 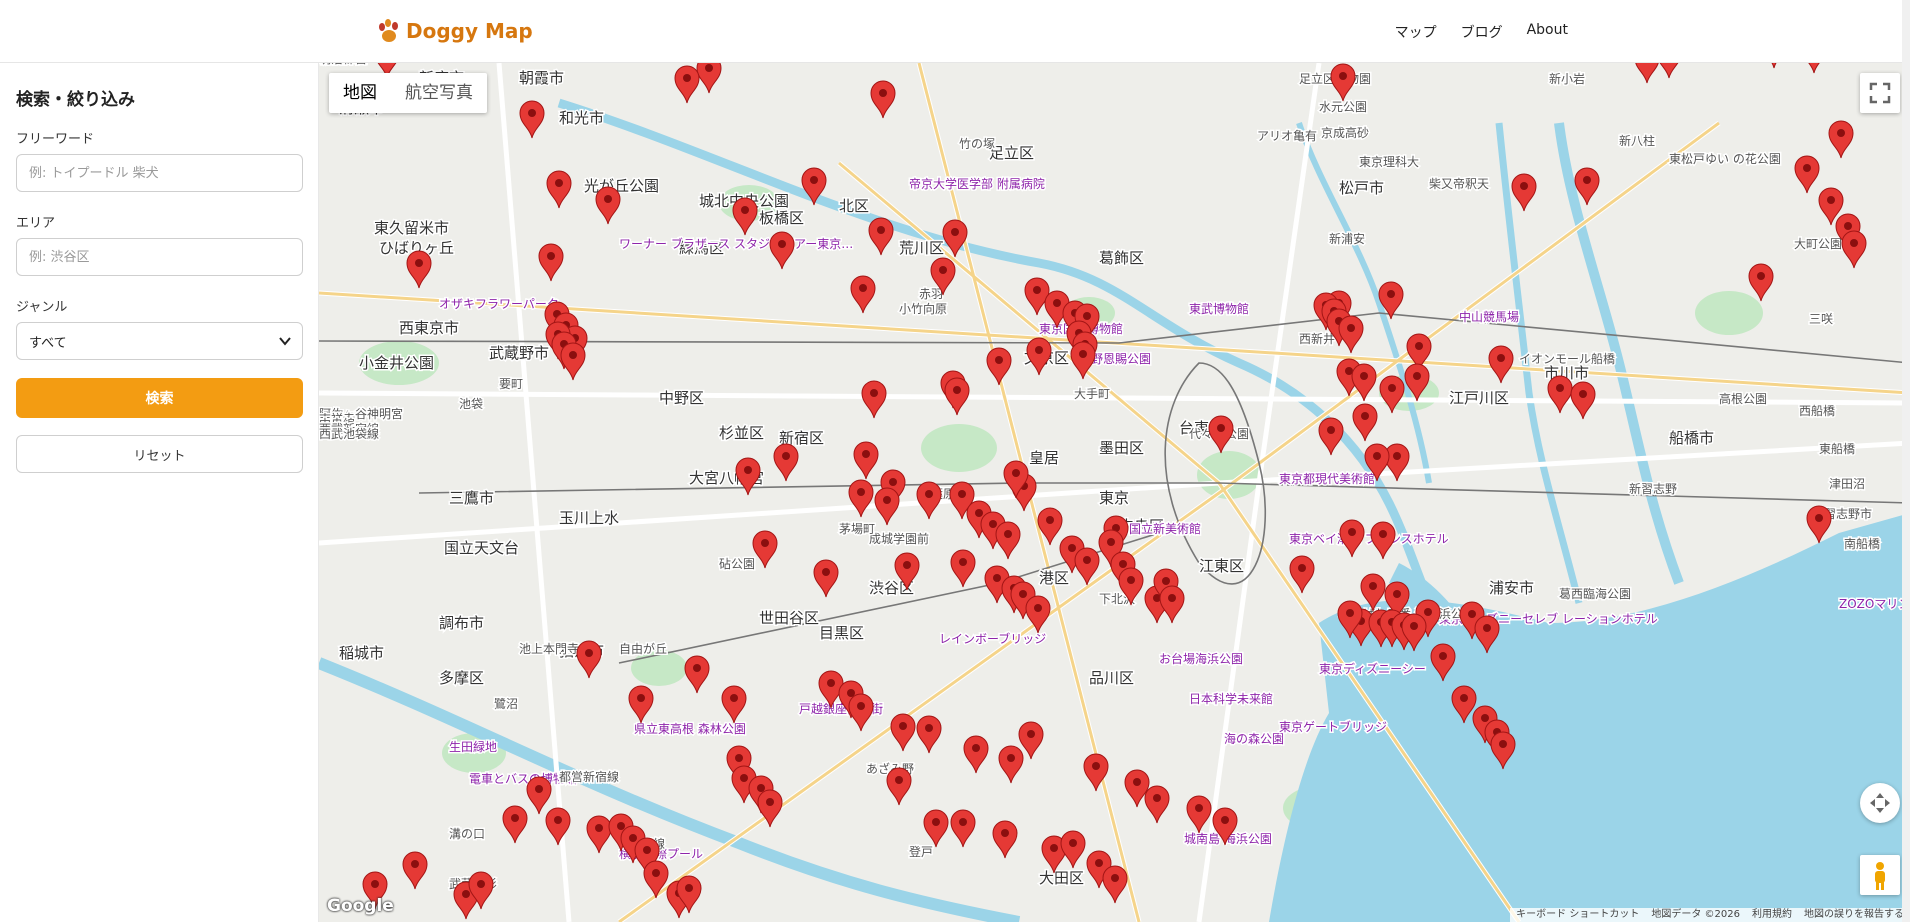 What do you see at coordinates (1231, 698) in the screenshot?
I see `map-place-label: 日本科学未来館` at bounding box center [1231, 698].